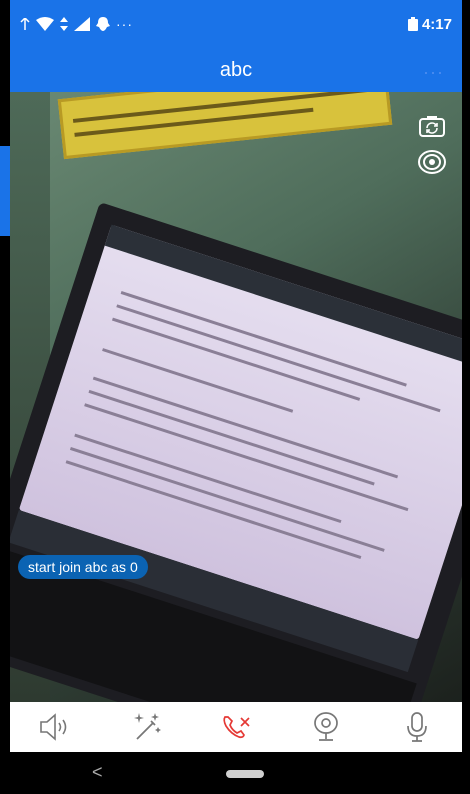 The width and height of the screenshot is (470, 794). I want to click on speaker-icon, so click(53, 727).